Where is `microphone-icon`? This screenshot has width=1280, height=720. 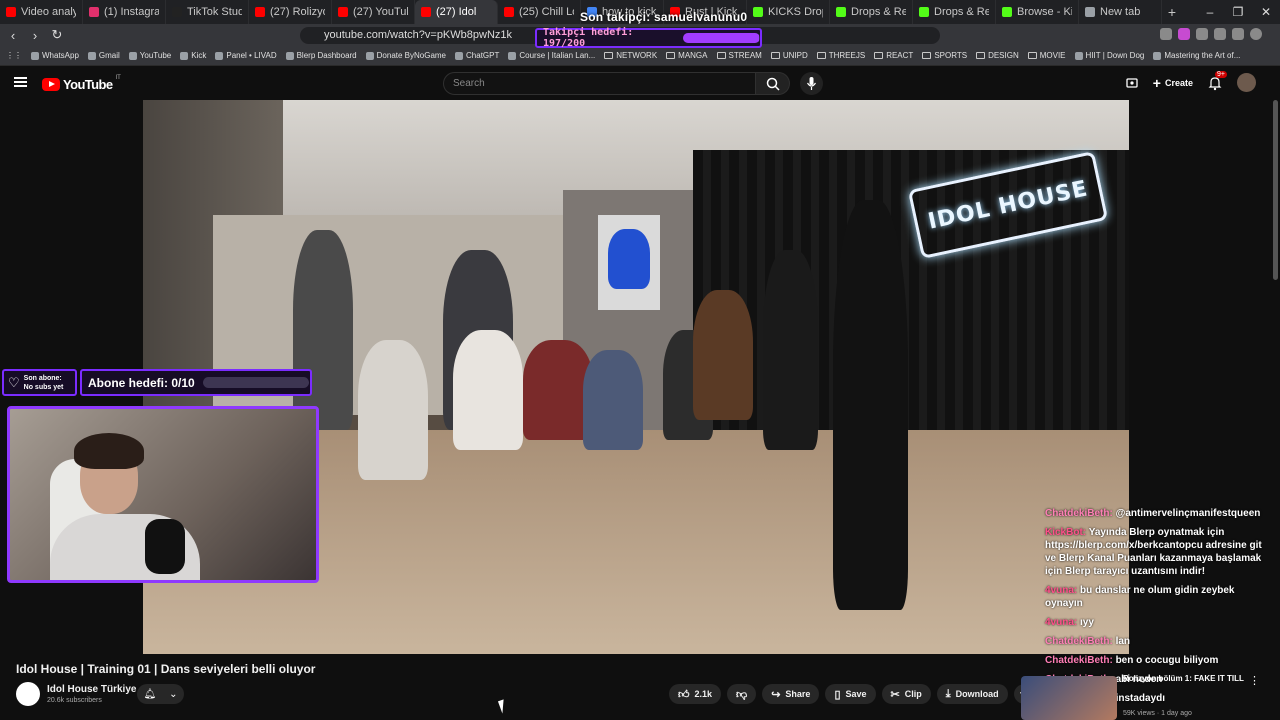
microphone-icon is located at coordinates (811, 83).